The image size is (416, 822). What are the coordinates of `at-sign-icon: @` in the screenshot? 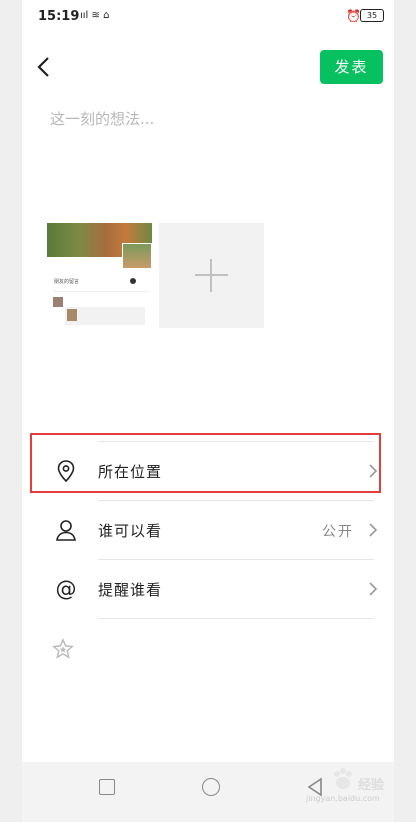 It's located at (66, 589).